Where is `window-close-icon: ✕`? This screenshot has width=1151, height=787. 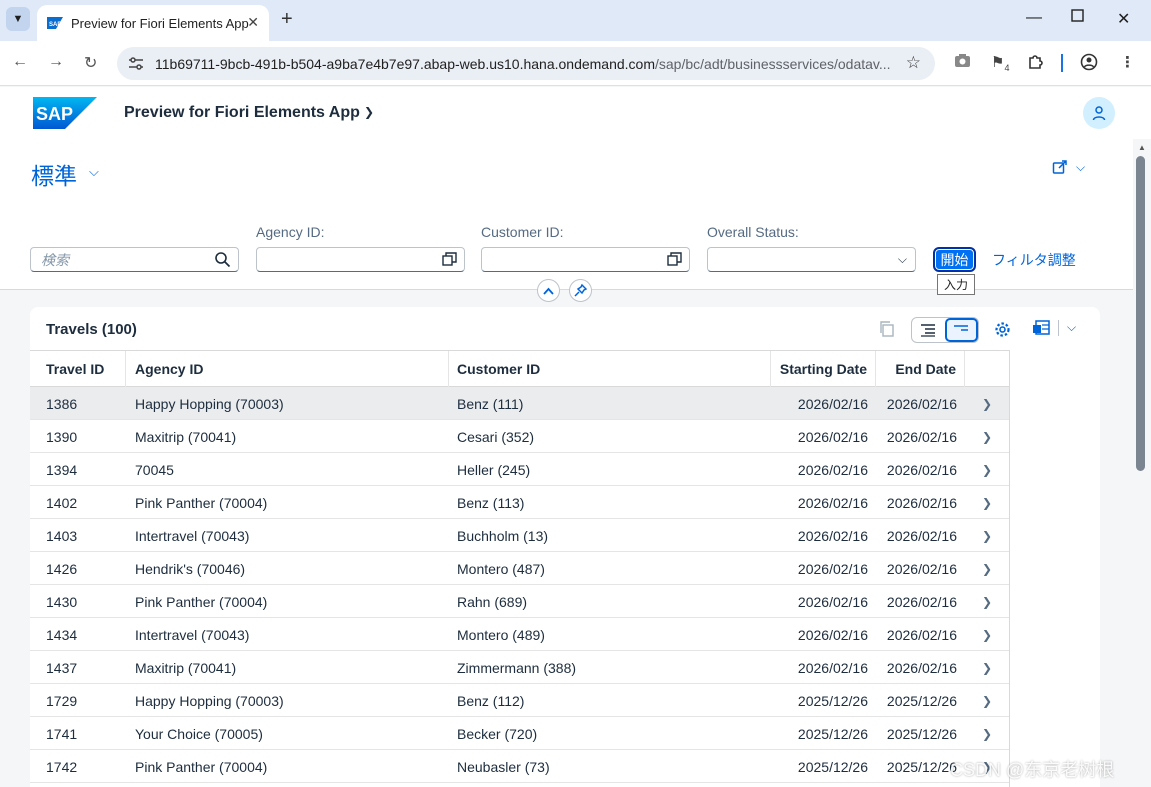 window-close-icon: ✕ is located at coordinates (1123, 19).